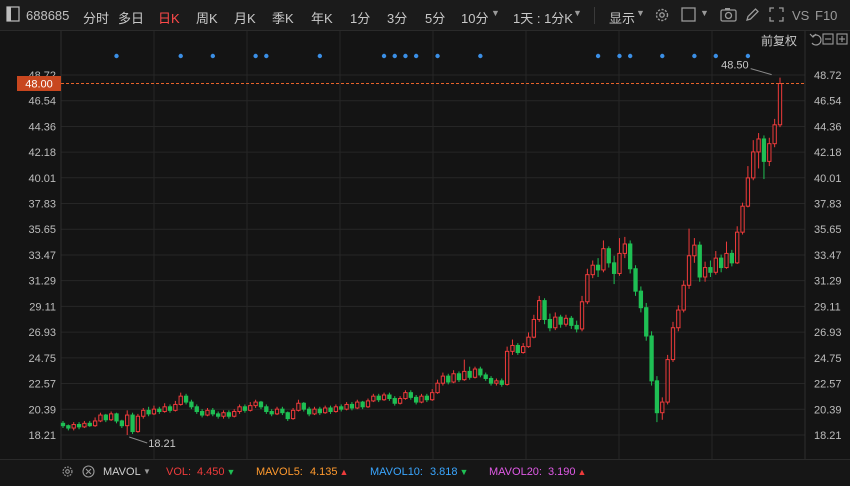 The image size is (850, 486). I want to click on tab-jik: 季K, so click(283, 17).